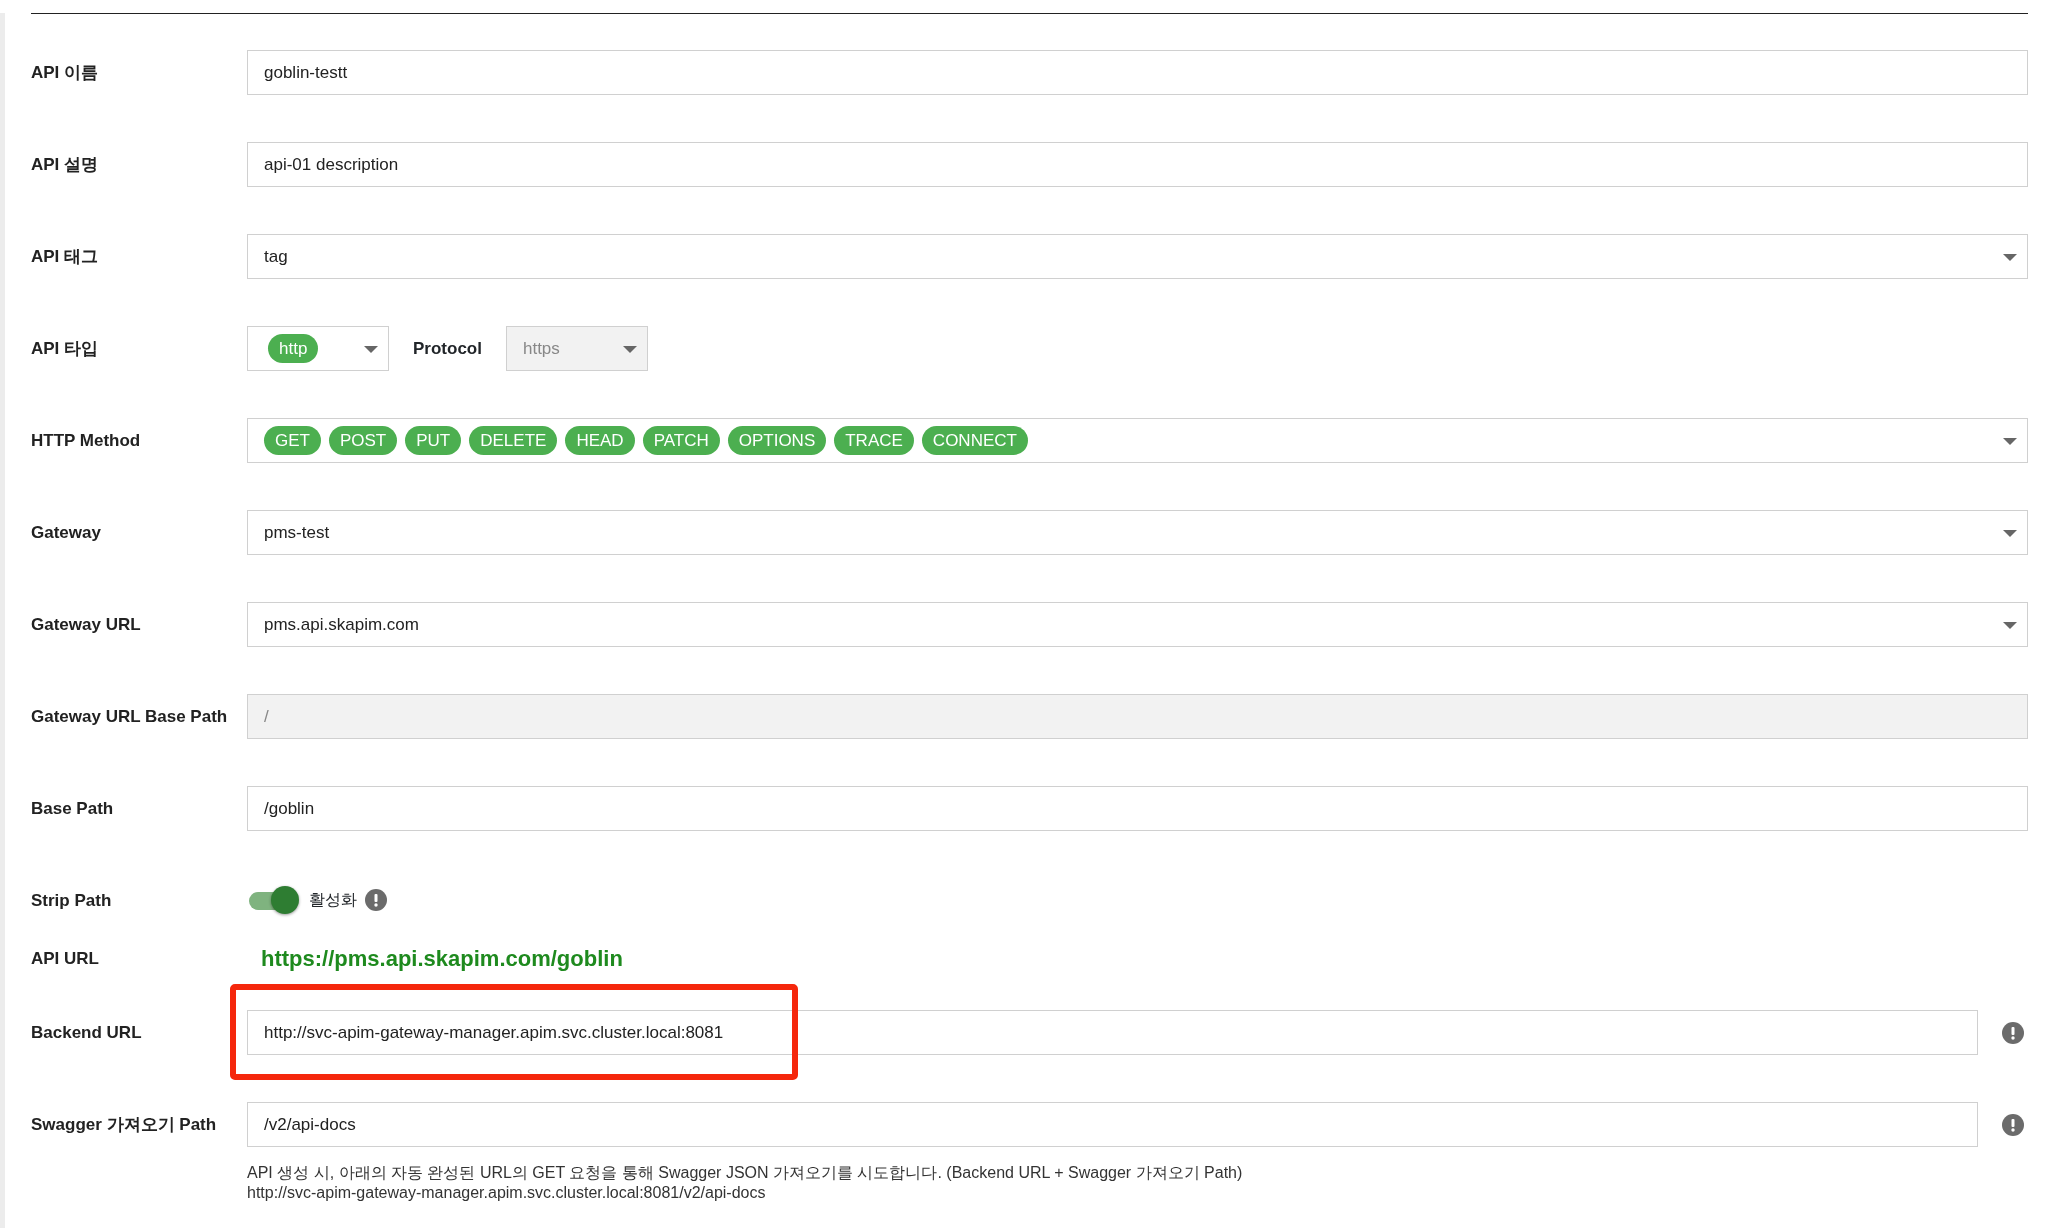  Describe the element at coordinates (124, 1125) in the screenshot. I see `field-label: Swagger 가져오기 Path` at that location.